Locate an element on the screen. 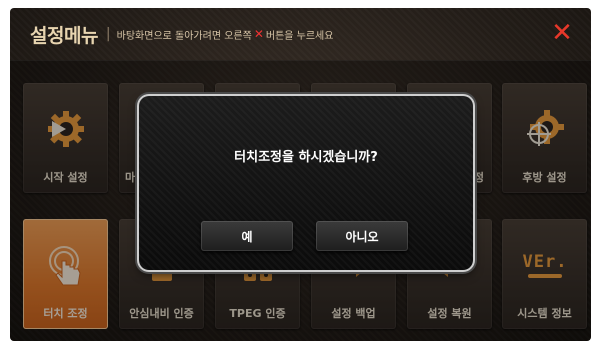 Image resolution: width=601 pixels, height=347 pixels. header-bar: 설정메뉴 | 바탕화면으로 돌아가려면 오른쪽 ✕ 버튼을 누르세요 is located at coordinates (300, 34).